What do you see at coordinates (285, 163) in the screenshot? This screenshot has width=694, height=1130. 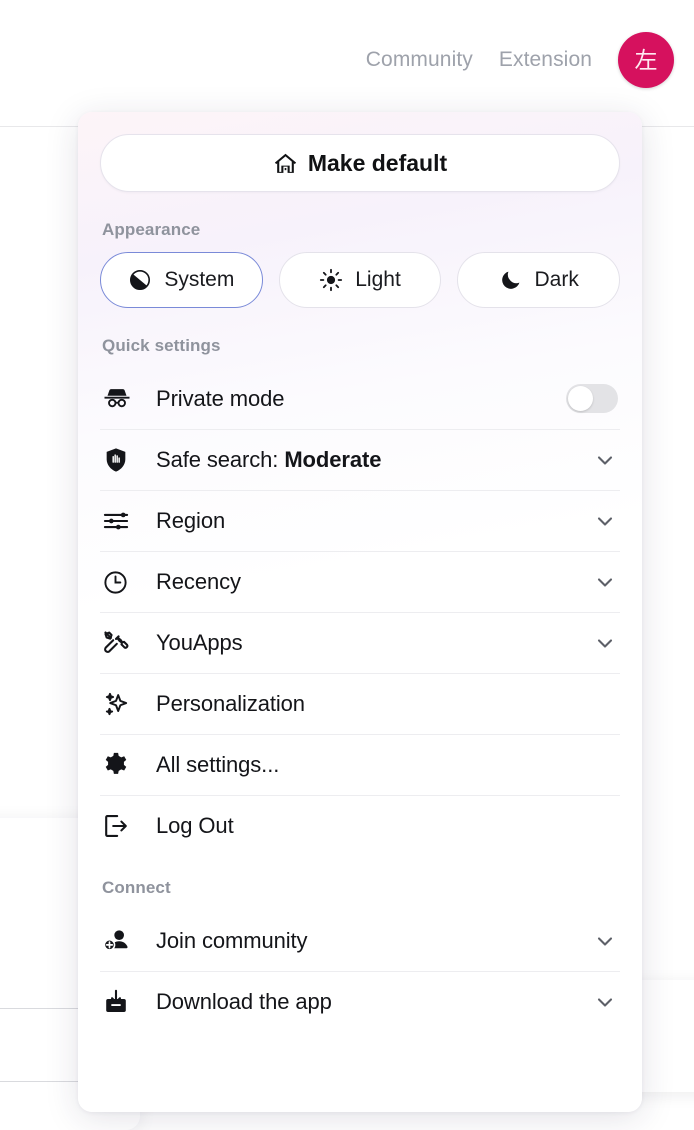 I see `home-icon` at bounding box center [285, 163].